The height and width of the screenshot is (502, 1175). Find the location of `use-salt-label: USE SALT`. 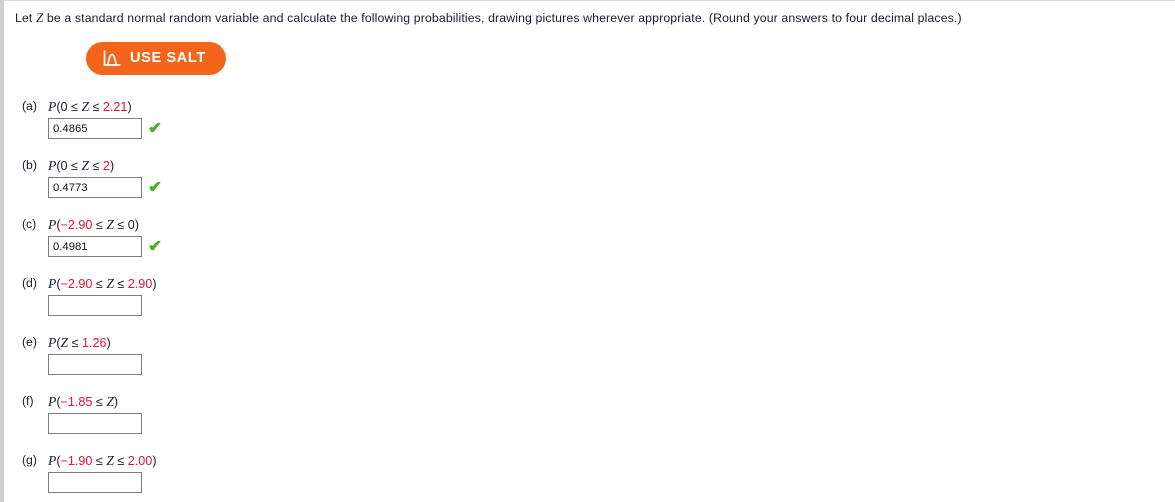

use-salt-label: USE SALT is located at coordinates (168, 58).